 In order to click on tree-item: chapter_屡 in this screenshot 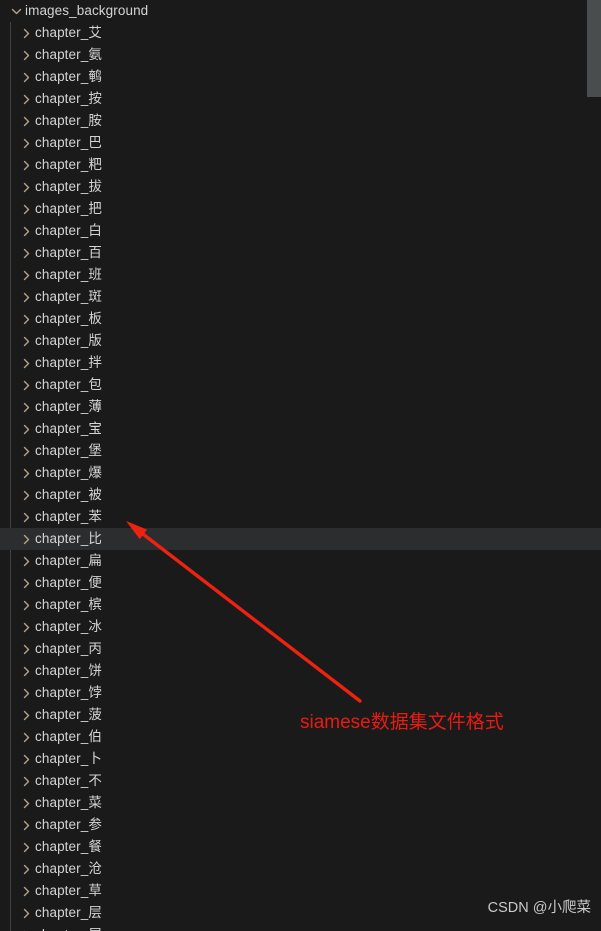, I will do `click(300, 927)`.